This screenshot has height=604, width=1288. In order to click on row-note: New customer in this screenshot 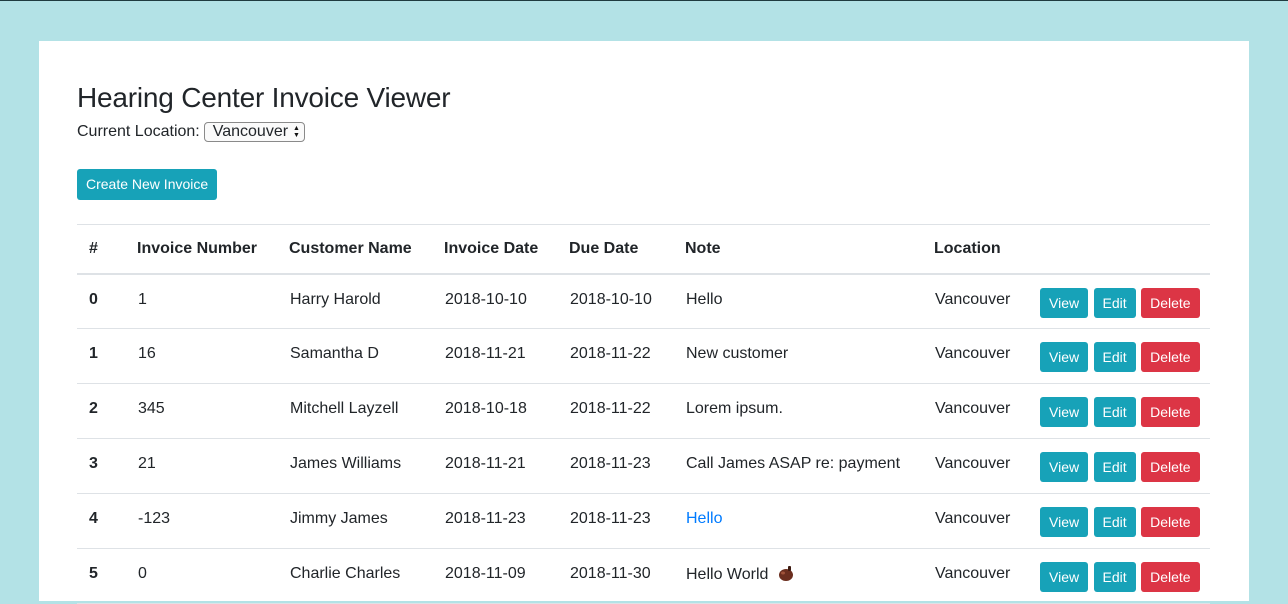, I will do `click(809, 356)`.